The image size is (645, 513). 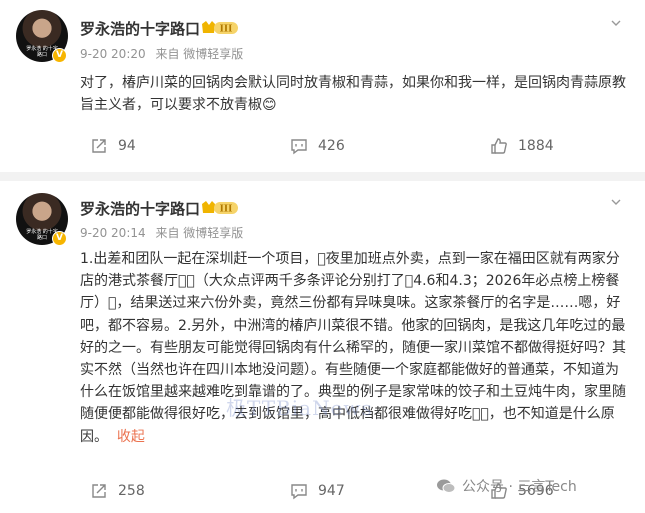 What do you see at coordinates (499, 146) in the screenshot?
I see `thumbs-up-icon` at bounding box center [499, 146].